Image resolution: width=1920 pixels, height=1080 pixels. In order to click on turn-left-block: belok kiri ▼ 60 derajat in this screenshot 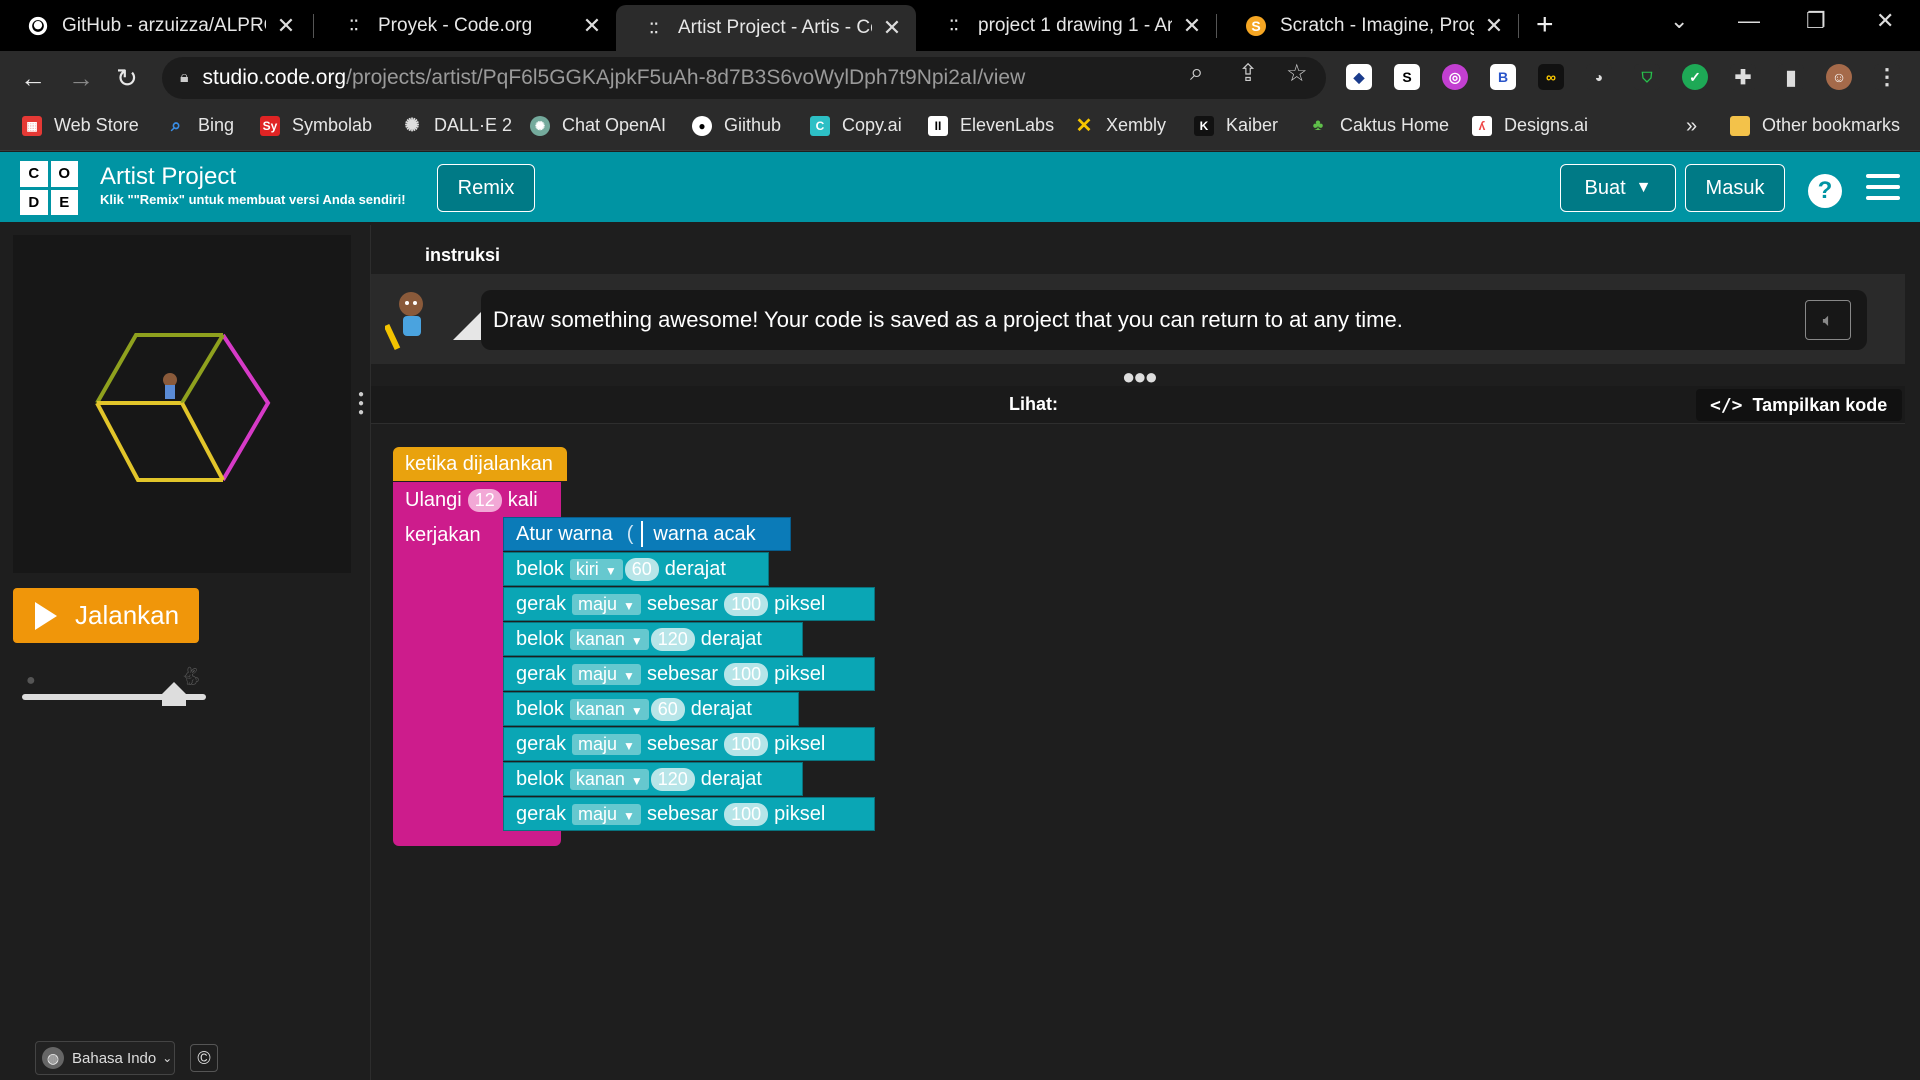, I will do `click(636, 569)`.